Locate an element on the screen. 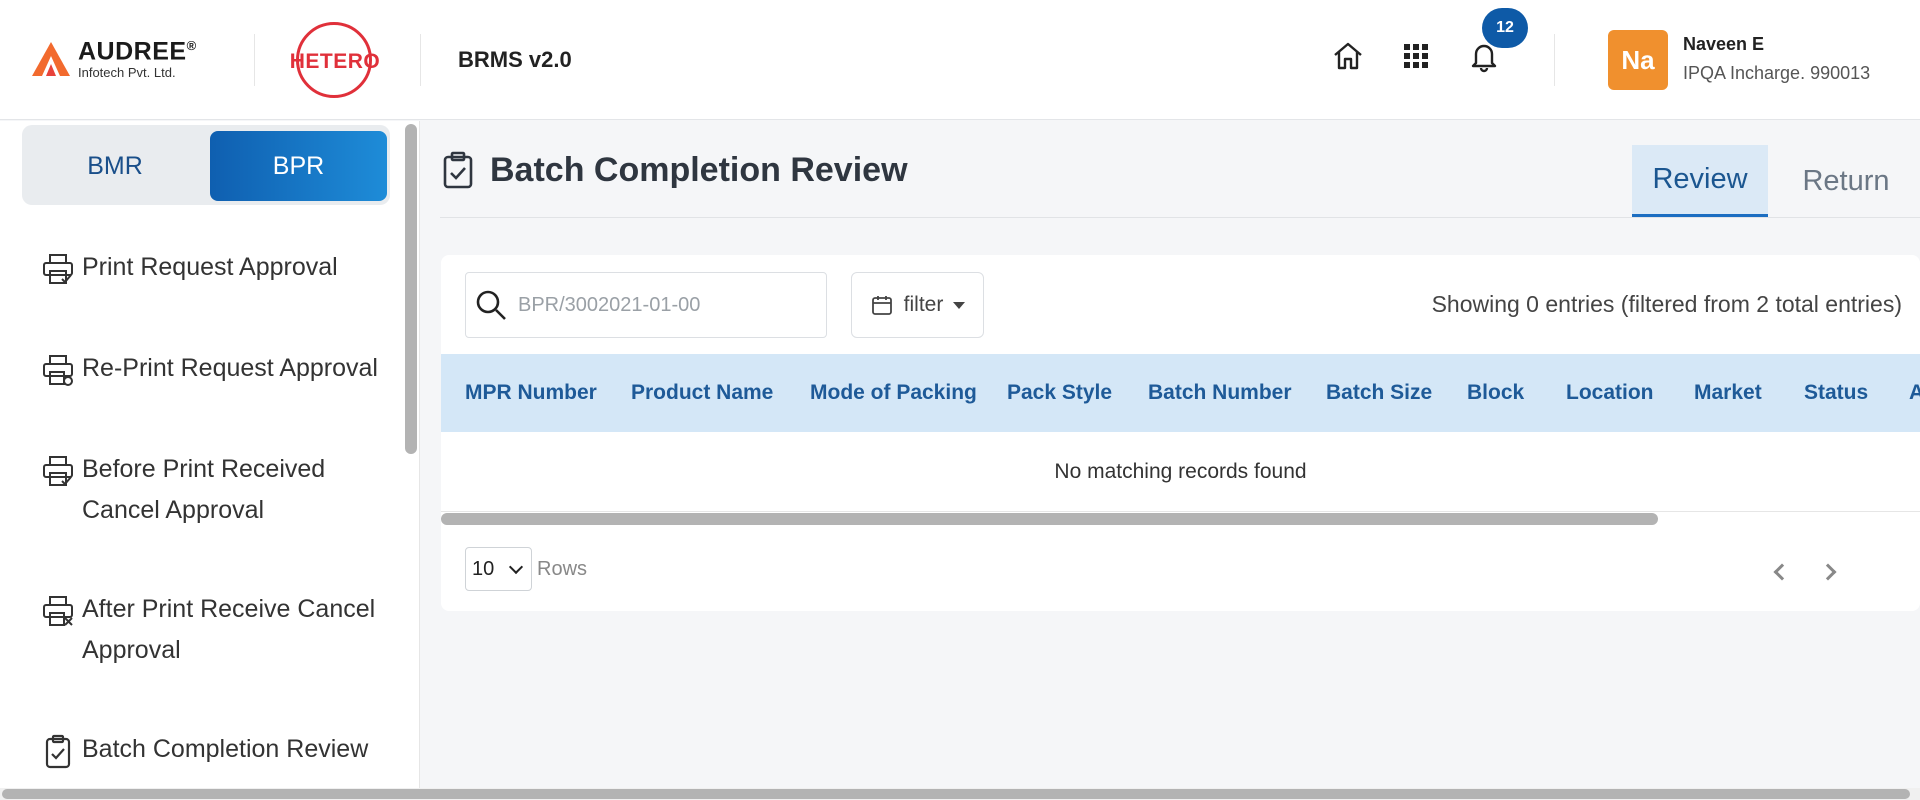 This screenshot has height=800, width=1920. sidebar-item-print-request-approval: Print Request Approval is located at coordinates (220, 267).